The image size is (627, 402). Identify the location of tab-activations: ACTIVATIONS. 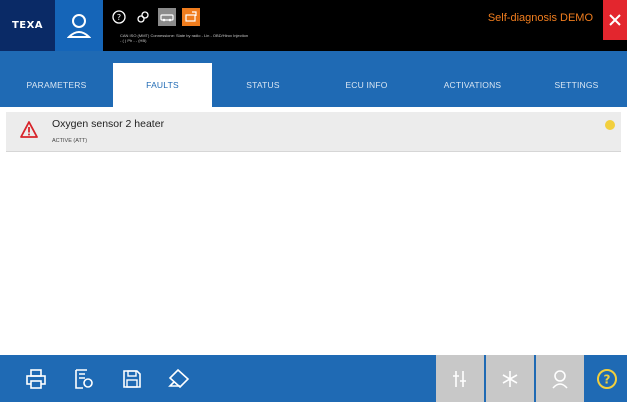
(472, 85).